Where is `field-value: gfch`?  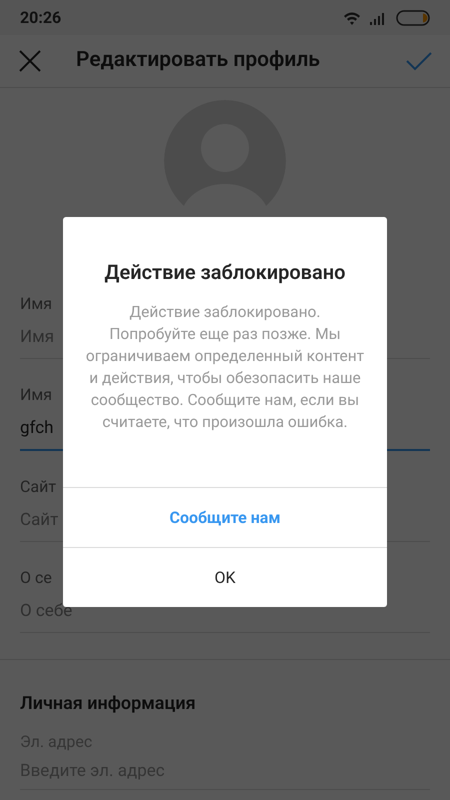
field-value: gfch is located at coordinates (37, 428).